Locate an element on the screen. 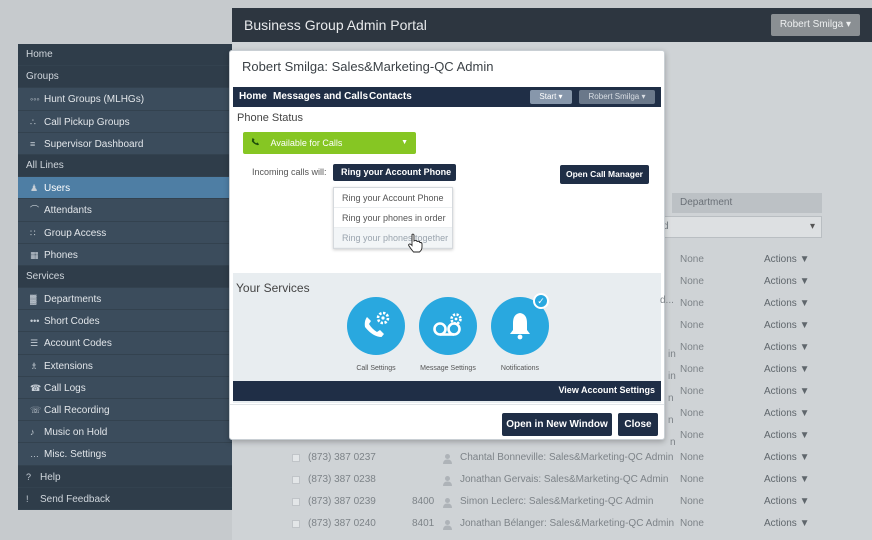 The image size is (872, 540). sidebar-item-all-lines: All Lines is located at coordinates (125, 166).